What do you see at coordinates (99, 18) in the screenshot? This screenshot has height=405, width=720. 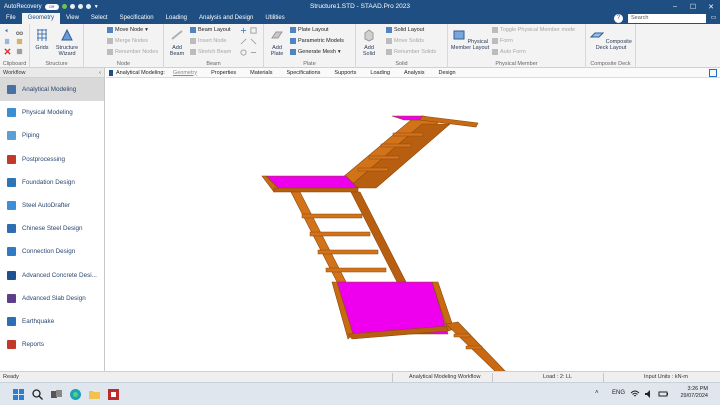 I see `tab-select: Select` at bounding box center [99, 18].